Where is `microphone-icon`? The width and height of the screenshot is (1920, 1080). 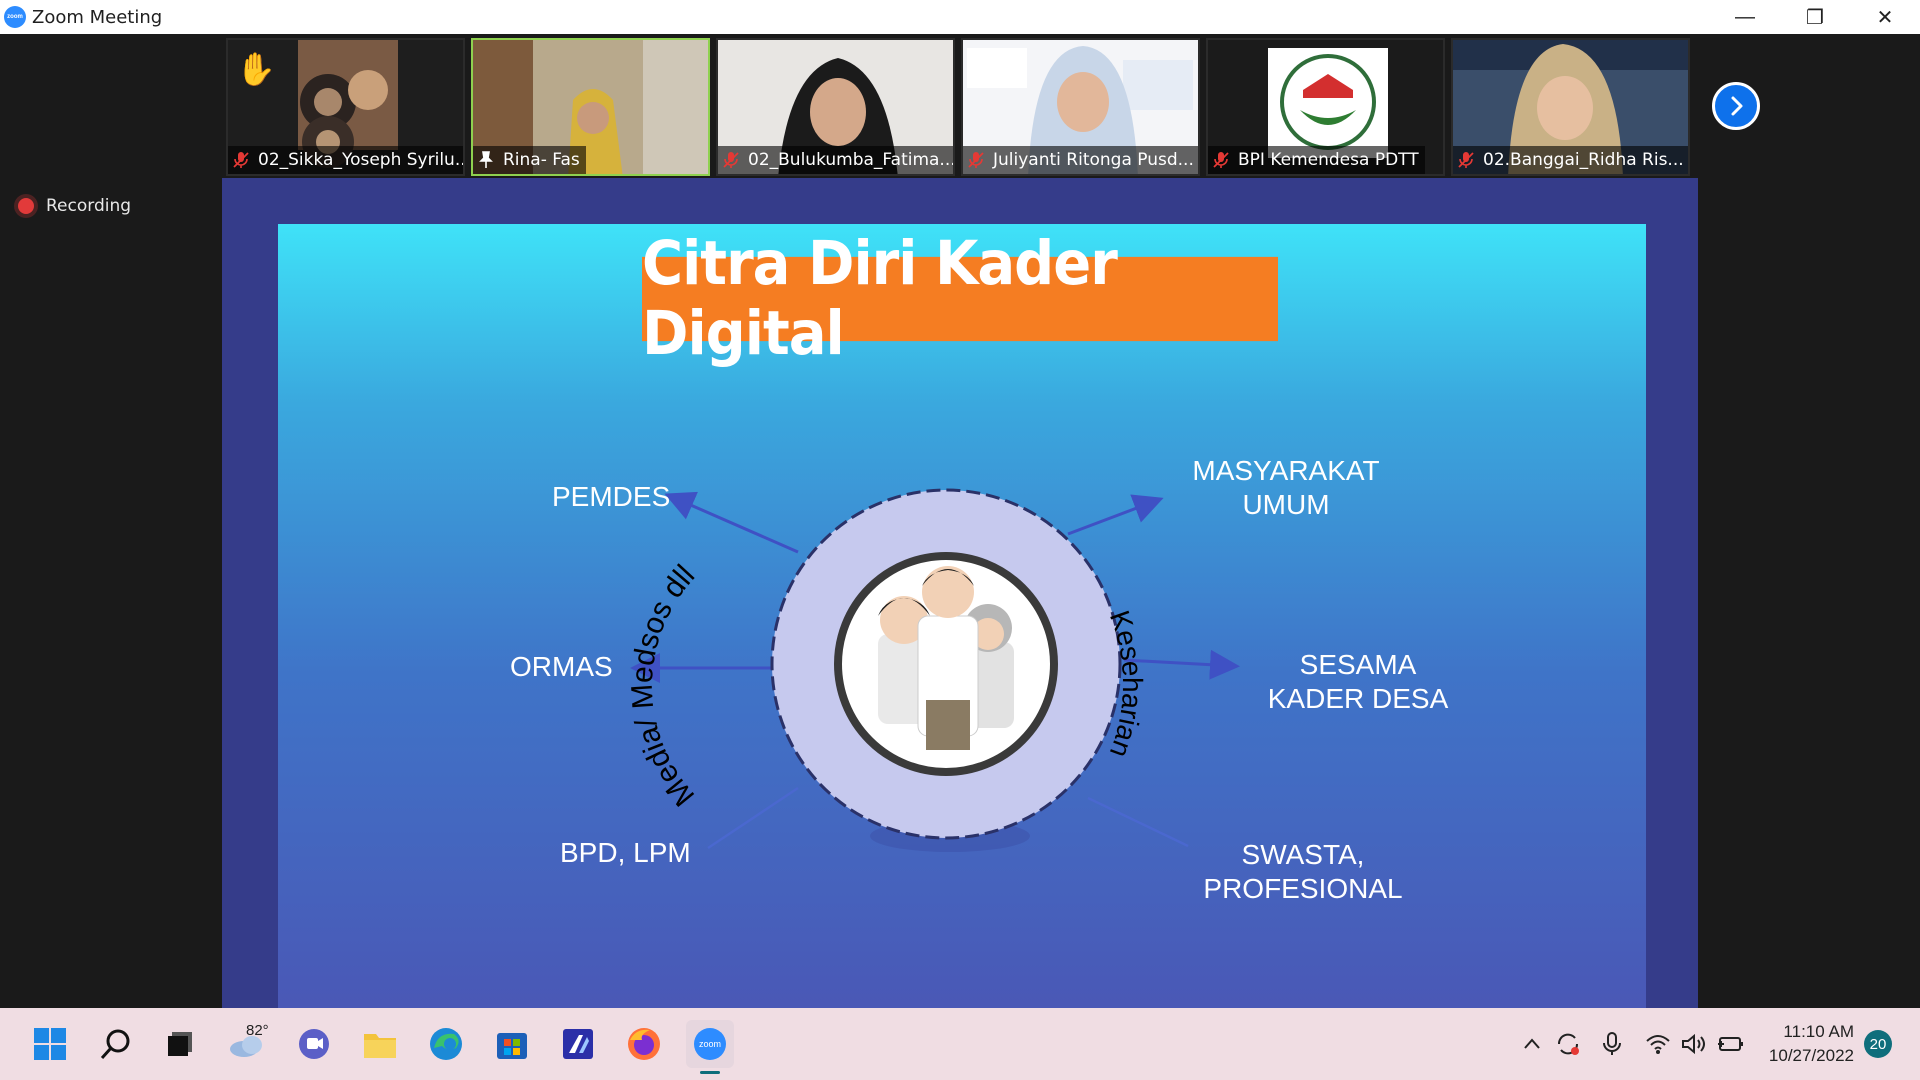 microphone-icon is located at coordinates (1612, 1043).